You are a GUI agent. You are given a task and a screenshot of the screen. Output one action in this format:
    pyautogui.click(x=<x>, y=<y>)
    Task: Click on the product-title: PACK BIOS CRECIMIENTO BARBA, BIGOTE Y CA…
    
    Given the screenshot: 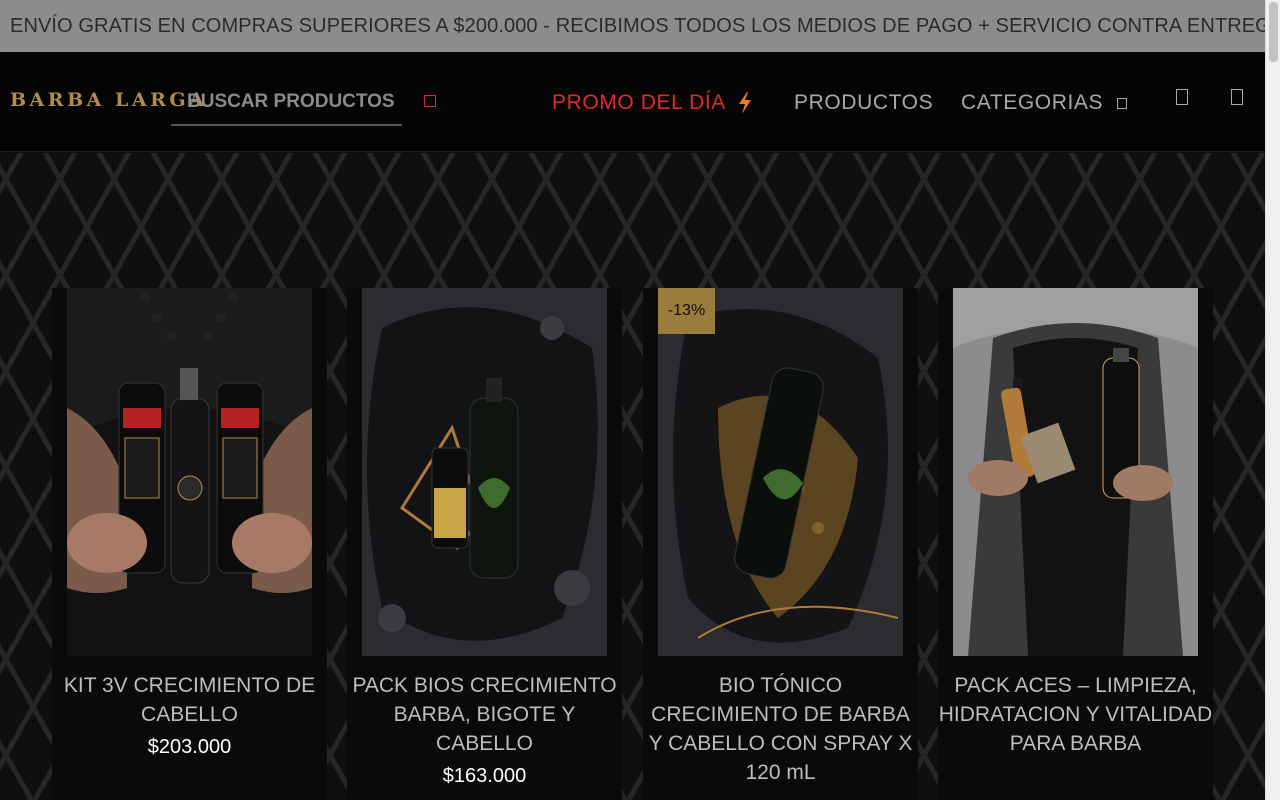 What is the action you would take?
    pyautogui.click(x=484, y=714)
    